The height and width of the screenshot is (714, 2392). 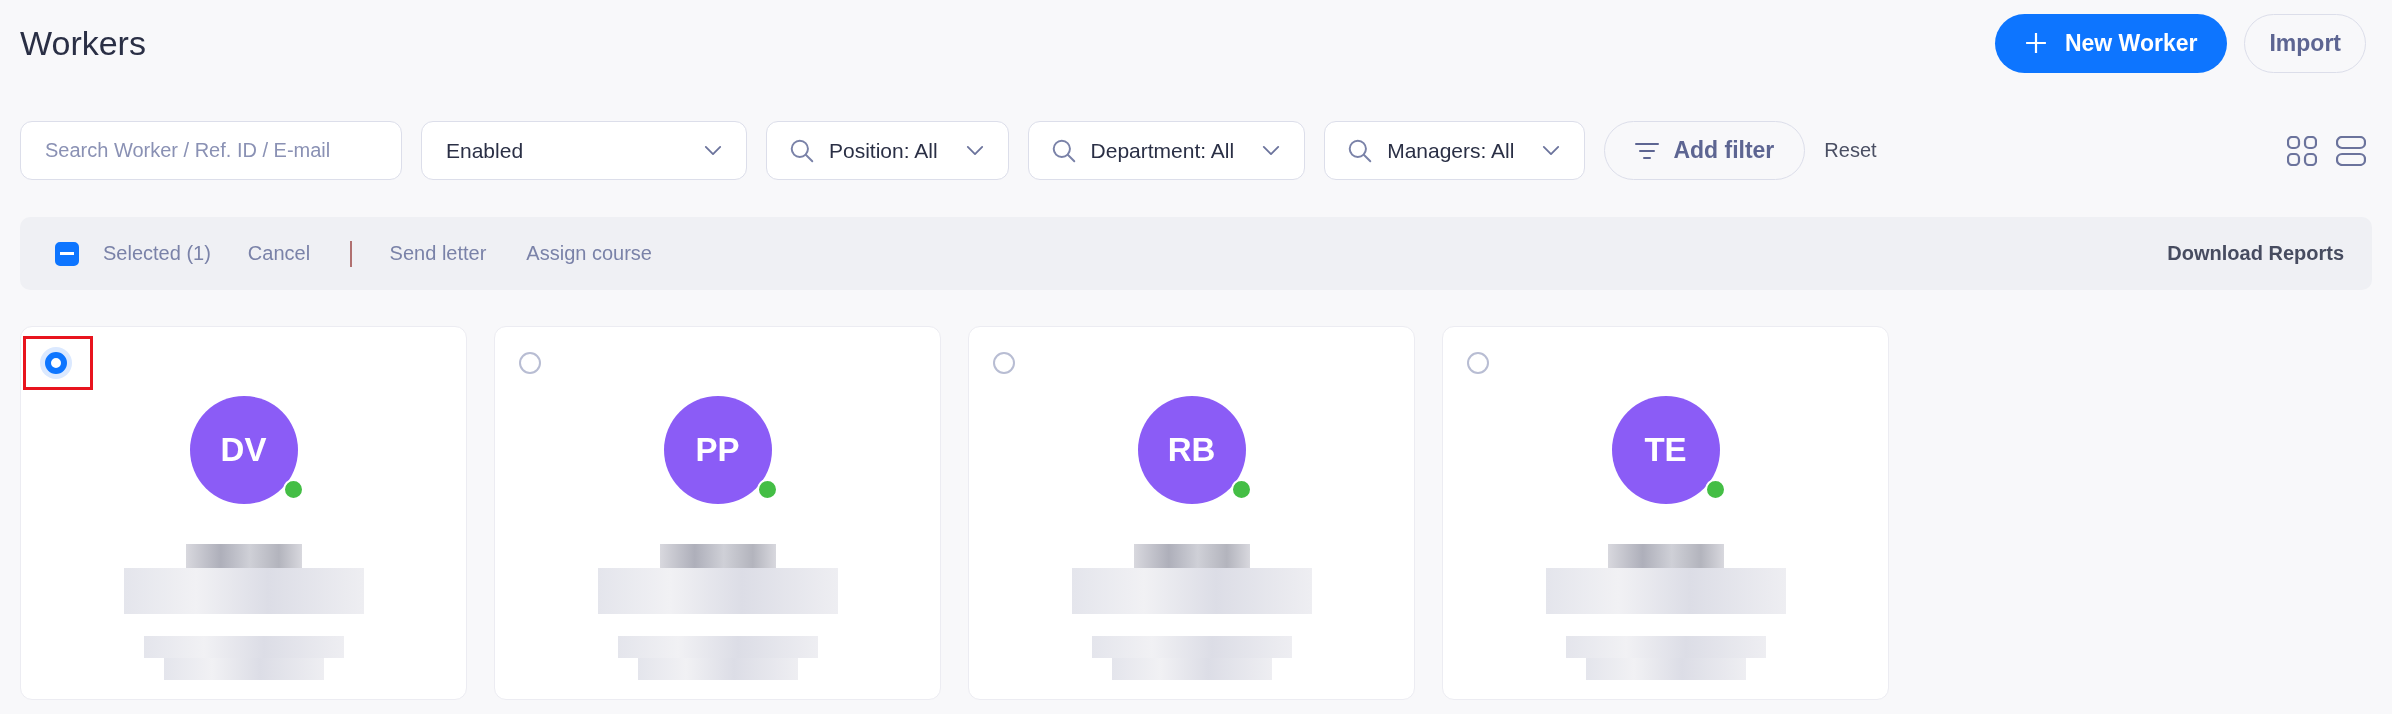 What do you see at coordinates (883, 150) in the screenshot?
I see `filter-label: Position: All` at bounding box center [883, 150].